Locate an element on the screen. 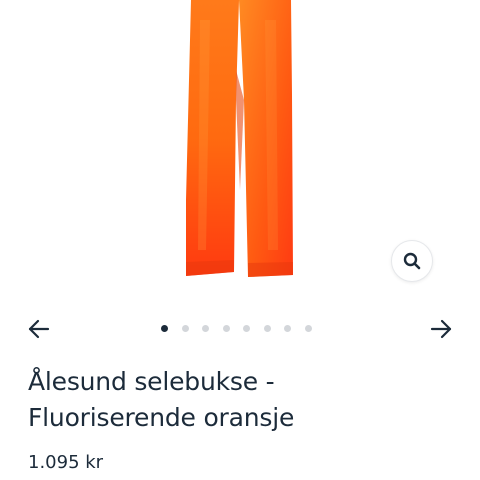  product-price: 1.095 kr is located at coordinates (66, 462).